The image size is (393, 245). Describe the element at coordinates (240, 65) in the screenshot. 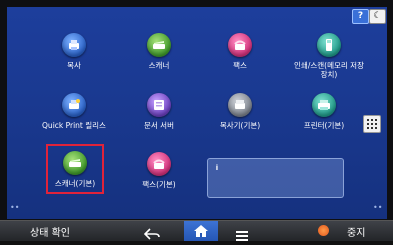

I see `app-label: 팩스` at that location.